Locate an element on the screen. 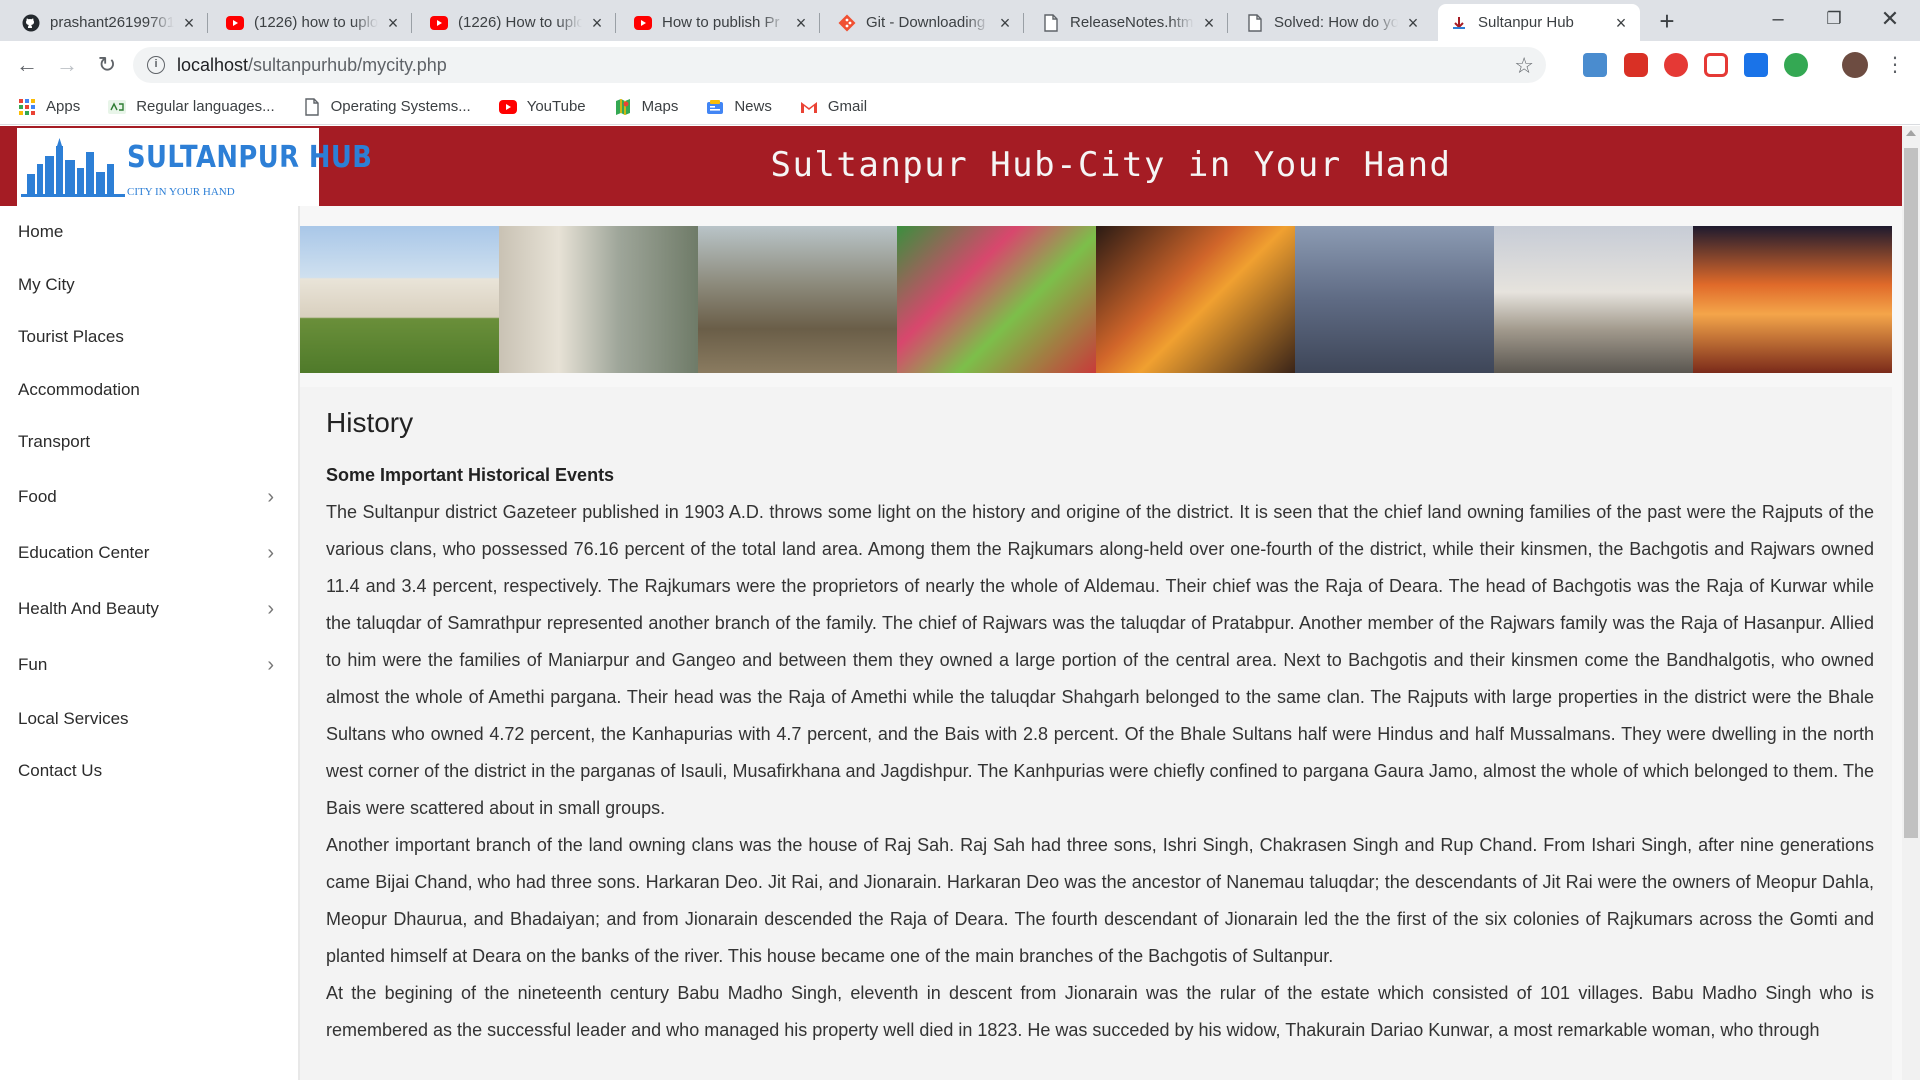 Image resolution: width=1920 pixels, height=1080 pixels. page-scrollbar is located at coordinates (1911, 603).